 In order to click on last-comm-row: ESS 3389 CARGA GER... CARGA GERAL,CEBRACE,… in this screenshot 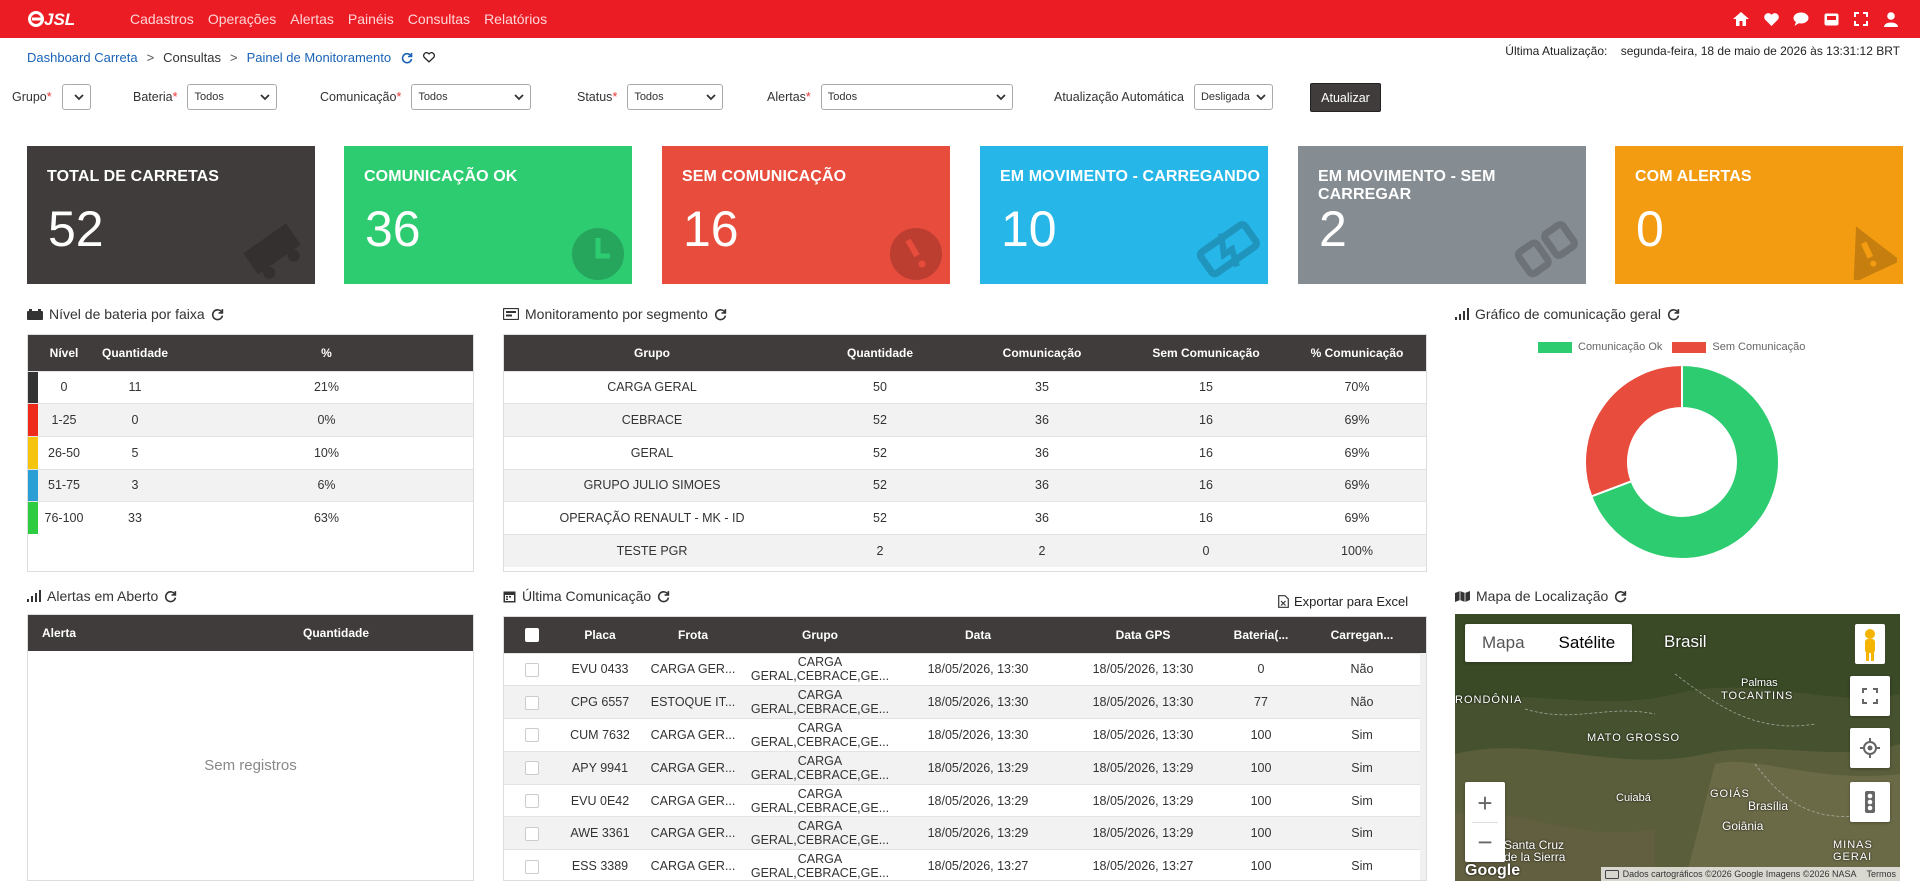, I will do `click(965, 864)`.